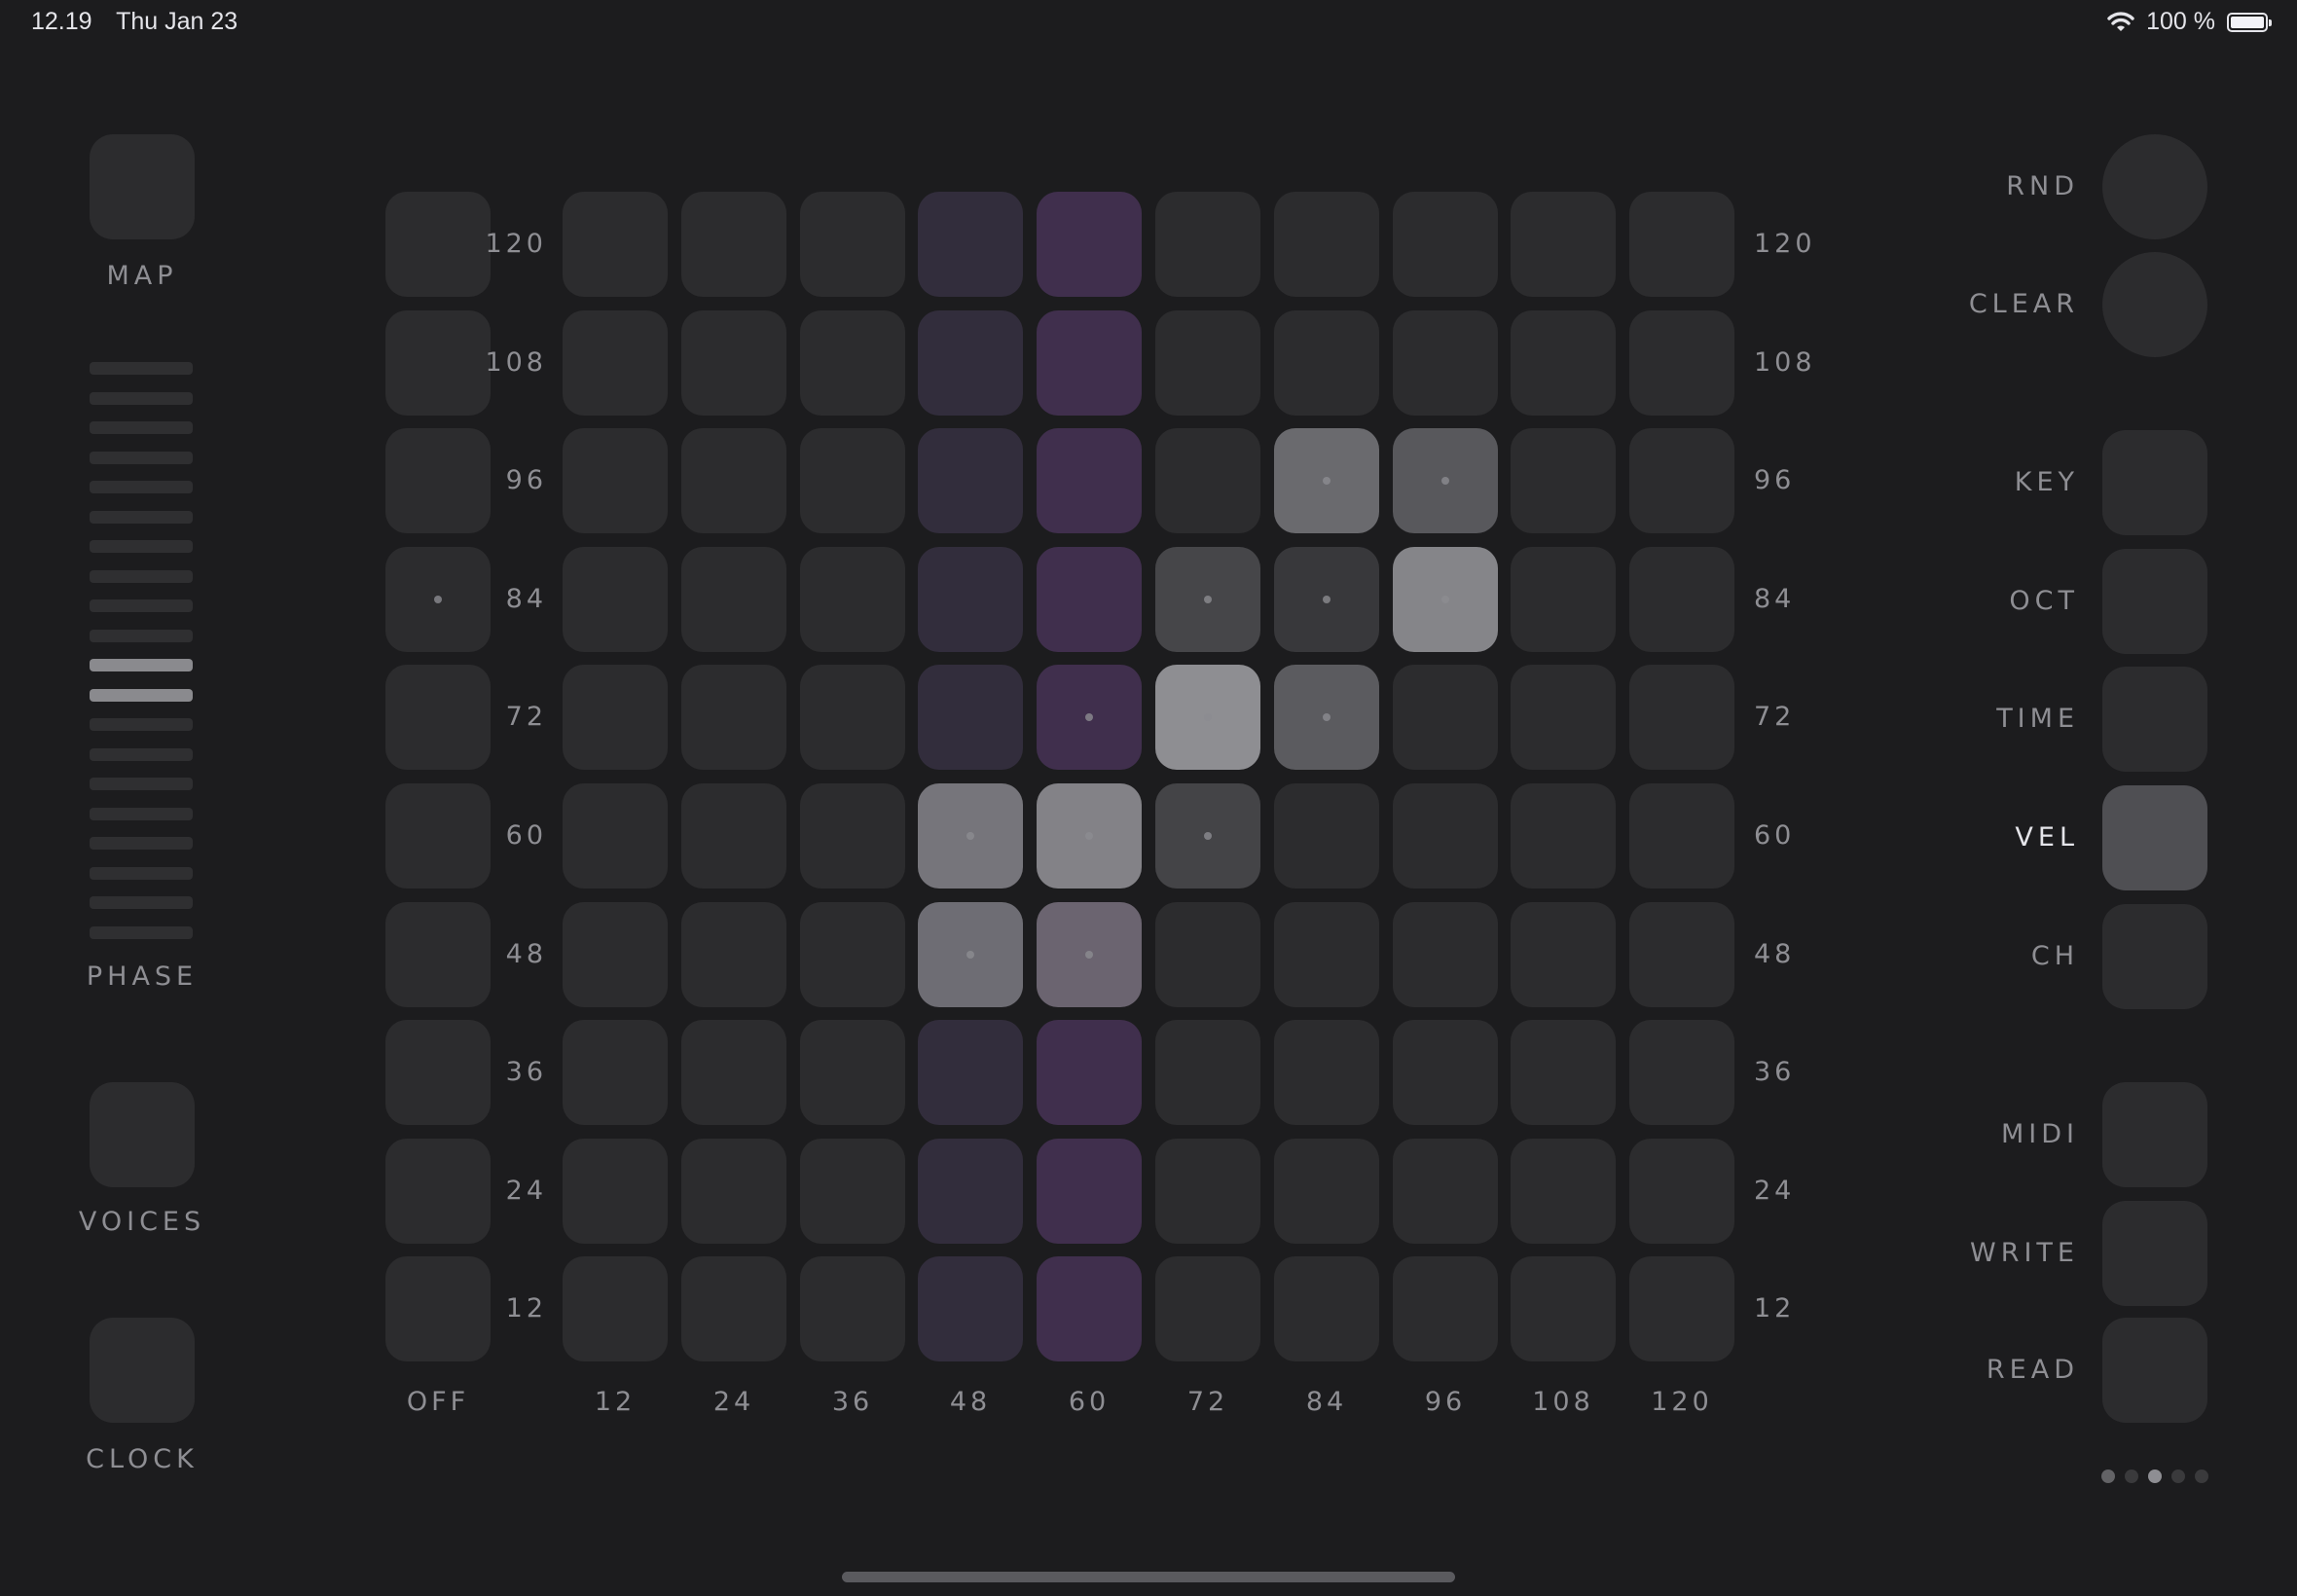 The image size is (2297, 1596). I want to click on voices-button, so click(142, 1134).